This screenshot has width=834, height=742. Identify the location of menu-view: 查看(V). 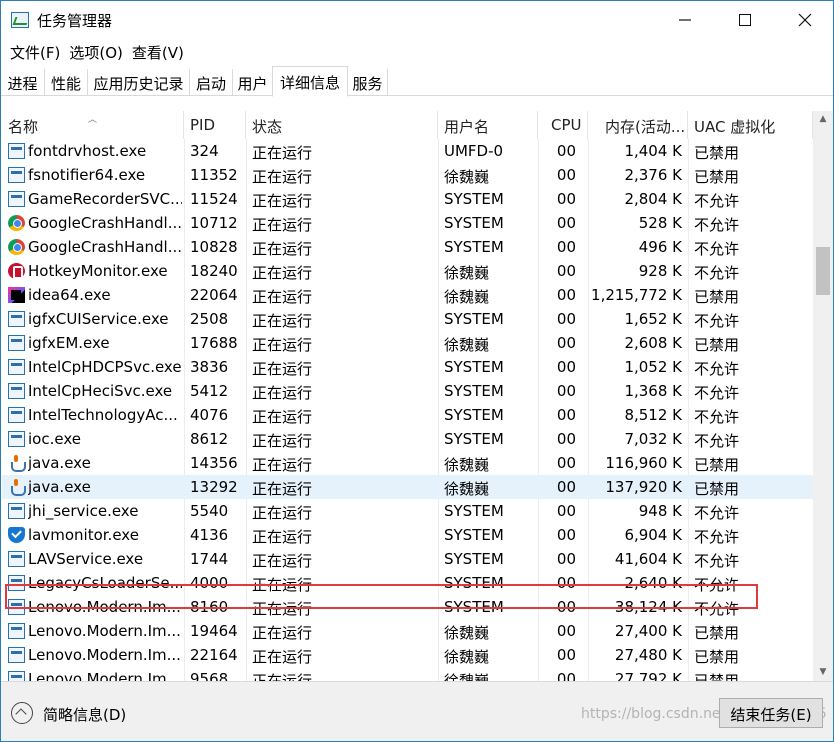
(160, 52).